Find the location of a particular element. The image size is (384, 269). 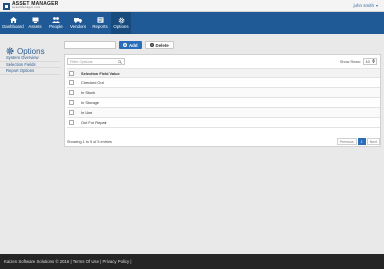

search-icon is located at coordinates (120, 62).